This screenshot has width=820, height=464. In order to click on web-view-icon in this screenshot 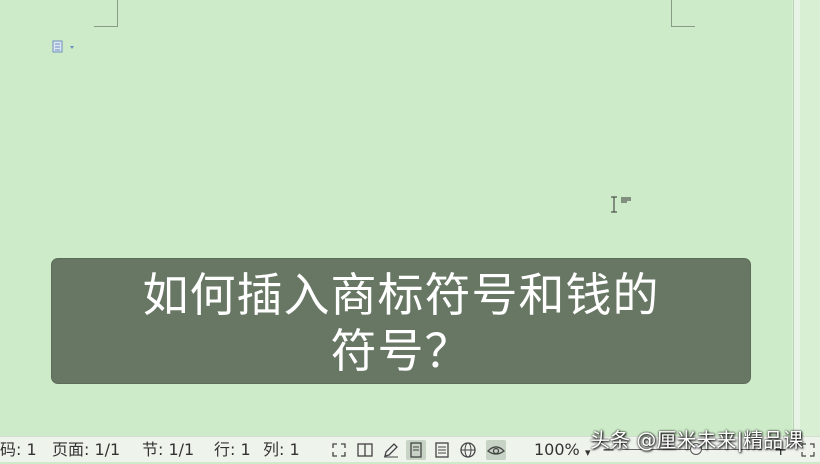, I will do `click(468, 450)`.